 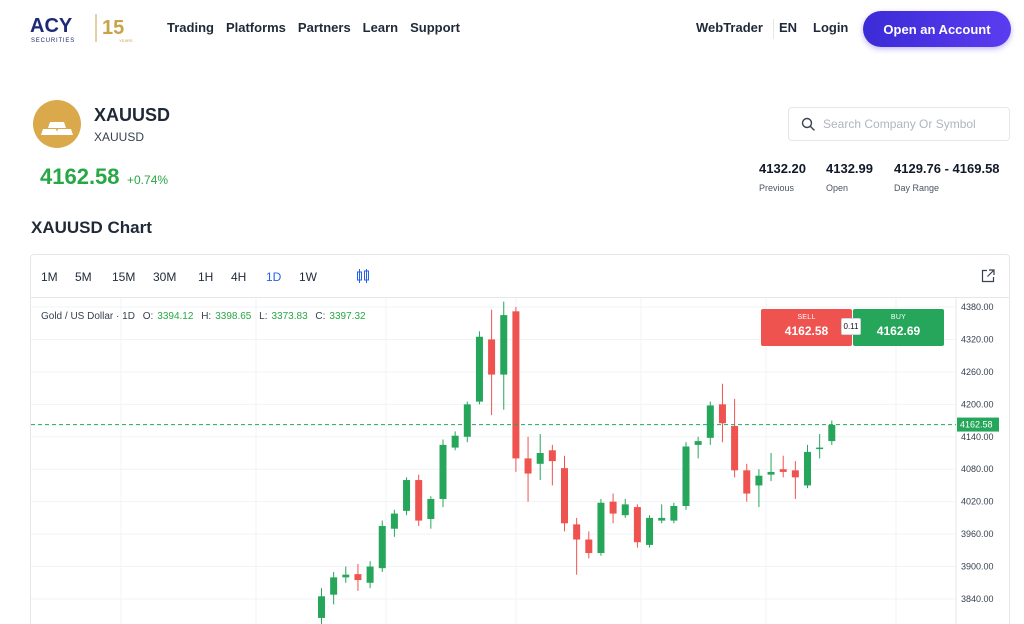 I want to click on legend-close: 3397.32, so click(x=347, y=316).